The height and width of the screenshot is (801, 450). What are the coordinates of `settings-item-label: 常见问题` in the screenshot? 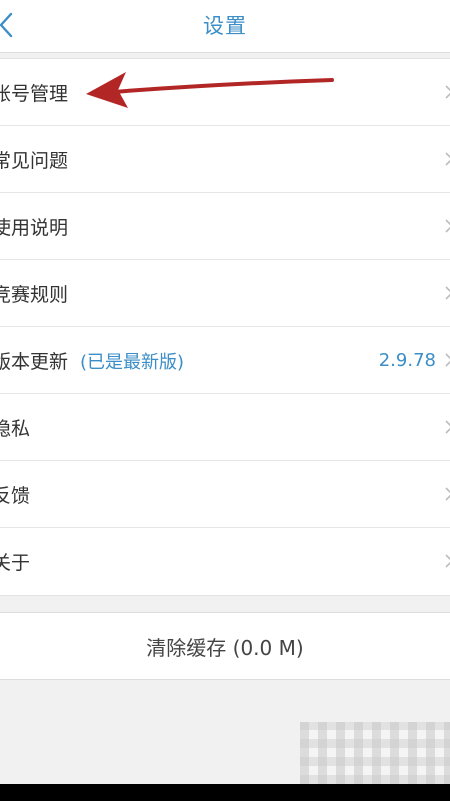 It's located at (34, 160).